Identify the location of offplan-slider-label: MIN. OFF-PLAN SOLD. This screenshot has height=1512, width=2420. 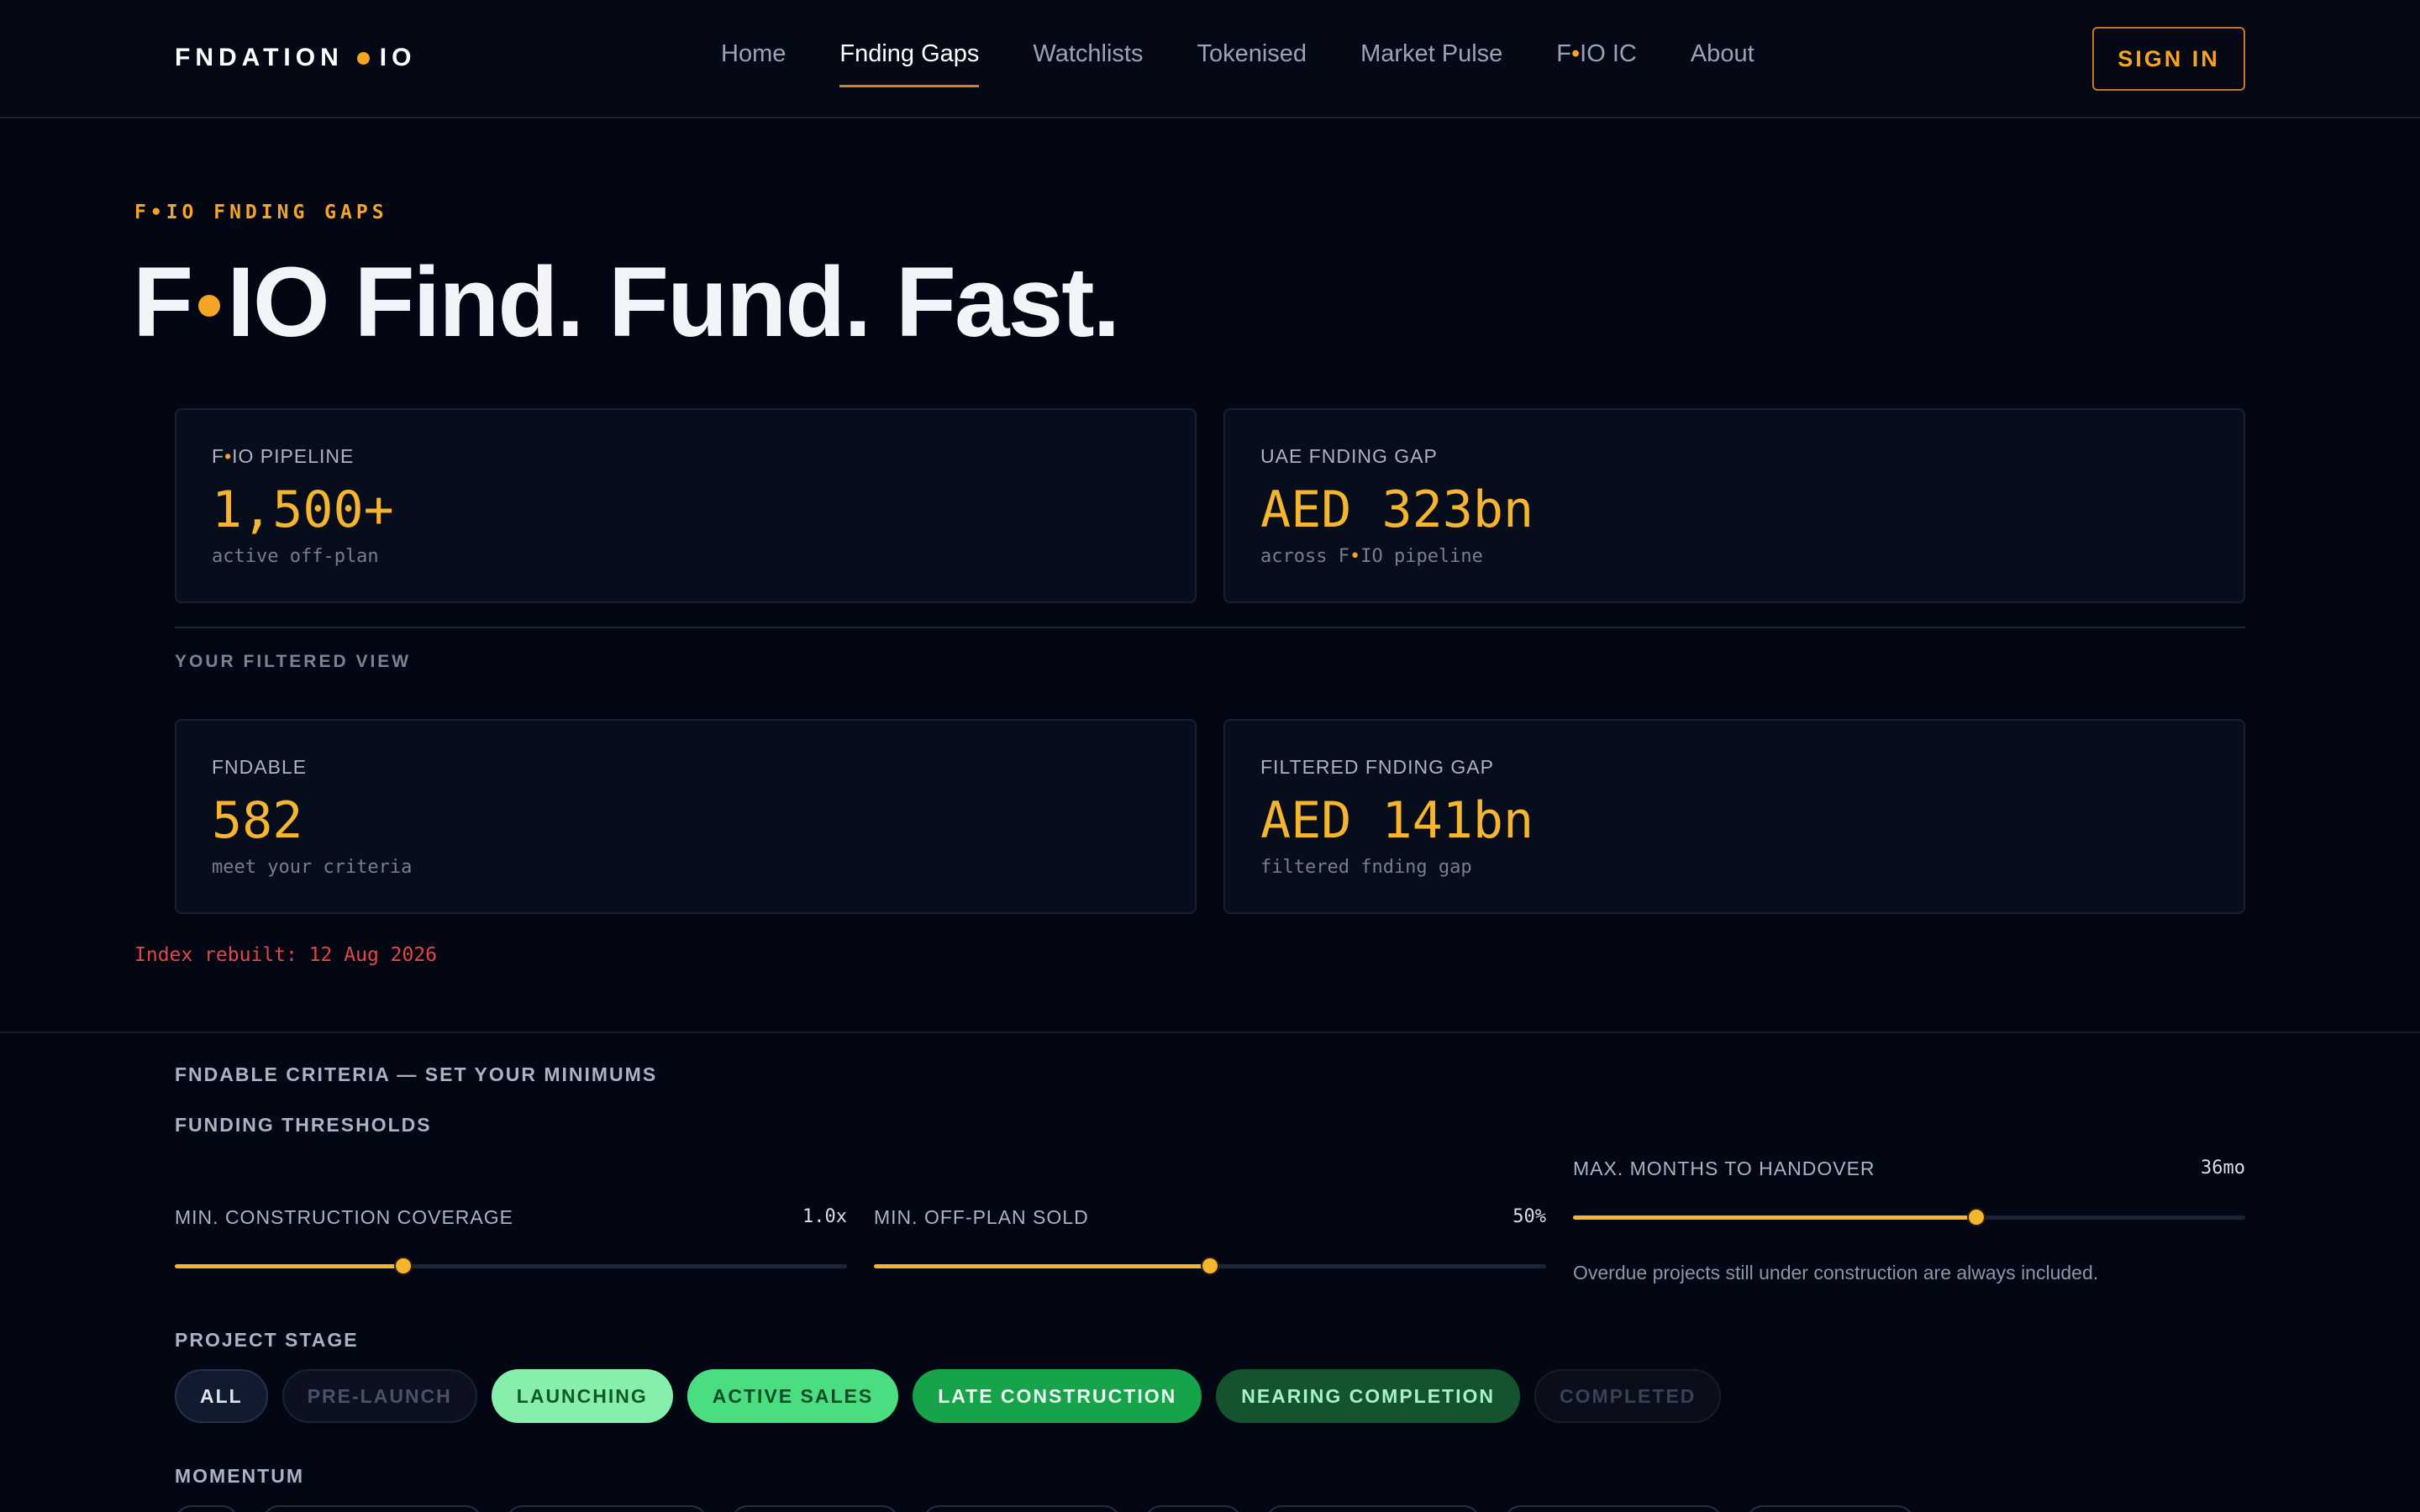
(982, 1217).